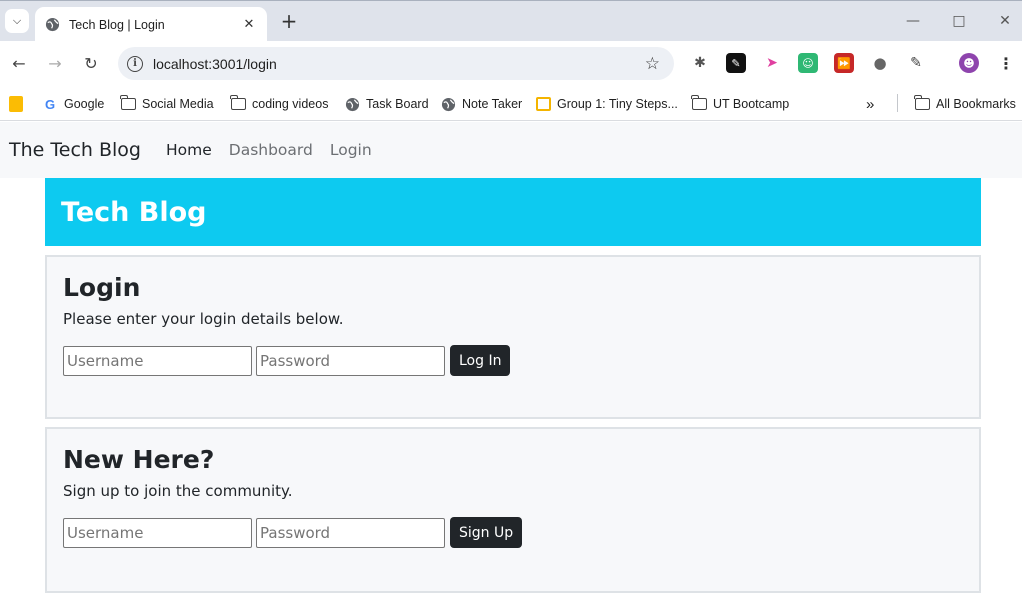 The height and width of the screenshot is (611, 1022). Describe the element at coordinates (55, 64) in the screenshot. I see `forward-icon: →` at that location.